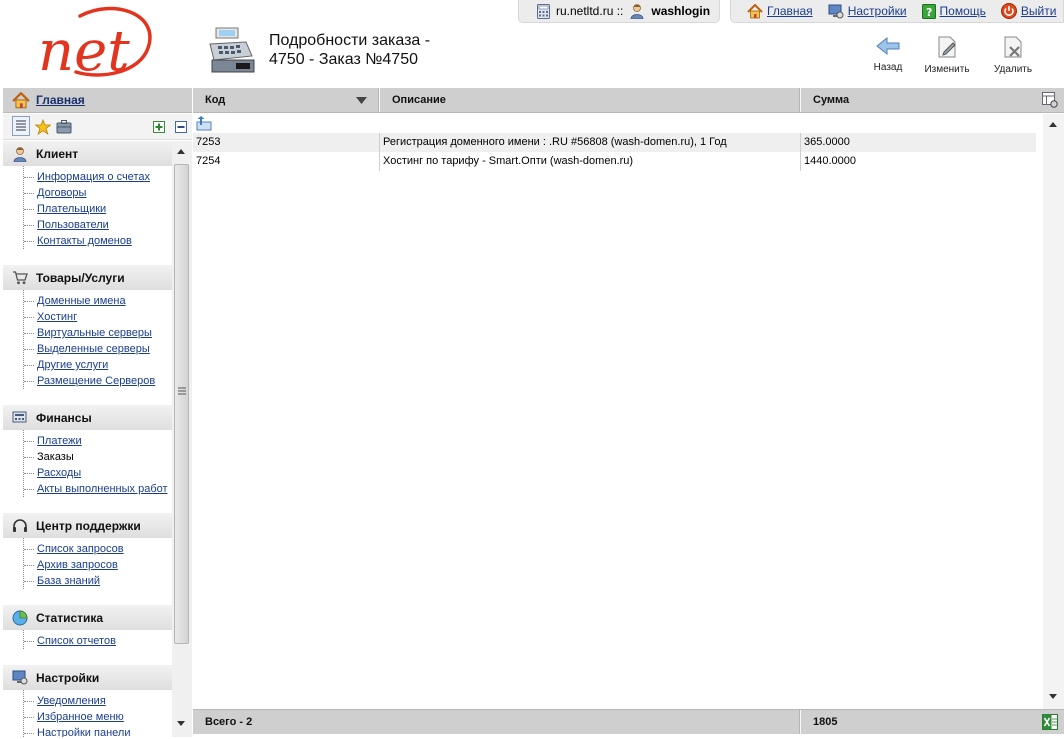  I want to click on top-links: Главная Настройки ? Помощь Выйти, so click(897, 11).